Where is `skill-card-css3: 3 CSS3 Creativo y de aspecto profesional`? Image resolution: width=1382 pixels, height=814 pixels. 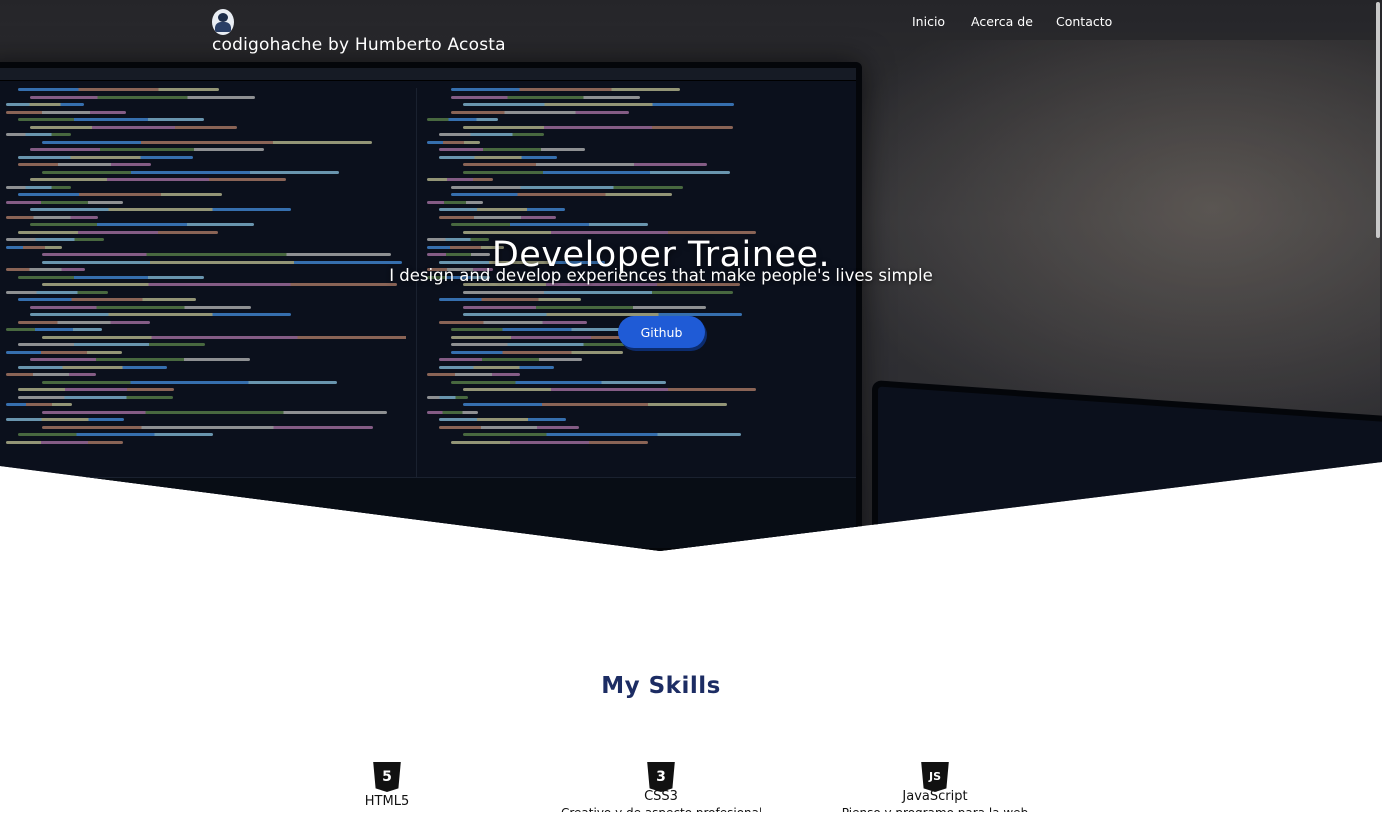
skill-card-css3: 3 CSS3 Creativo y de aspecto profesional is located at coordinates (661, 787).